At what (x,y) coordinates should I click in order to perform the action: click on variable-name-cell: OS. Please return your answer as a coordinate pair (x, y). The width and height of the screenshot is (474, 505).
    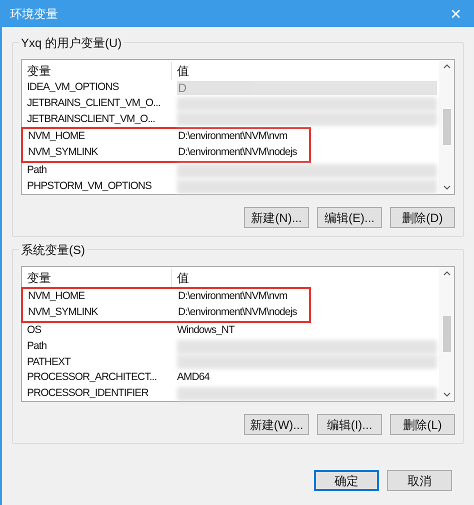
    Looking at the image, I should click on (97, 331).